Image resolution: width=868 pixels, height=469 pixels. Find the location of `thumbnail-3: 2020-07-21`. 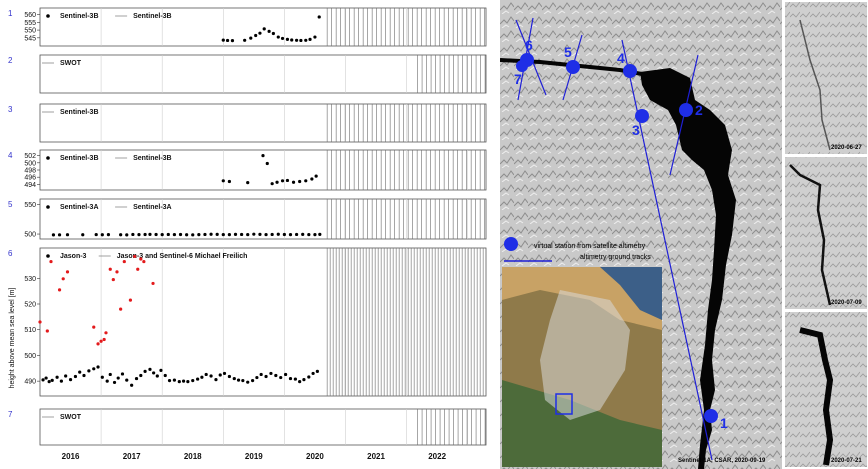

thumbnail-3: 2020-07-21 is located at coordinates (826, 389).